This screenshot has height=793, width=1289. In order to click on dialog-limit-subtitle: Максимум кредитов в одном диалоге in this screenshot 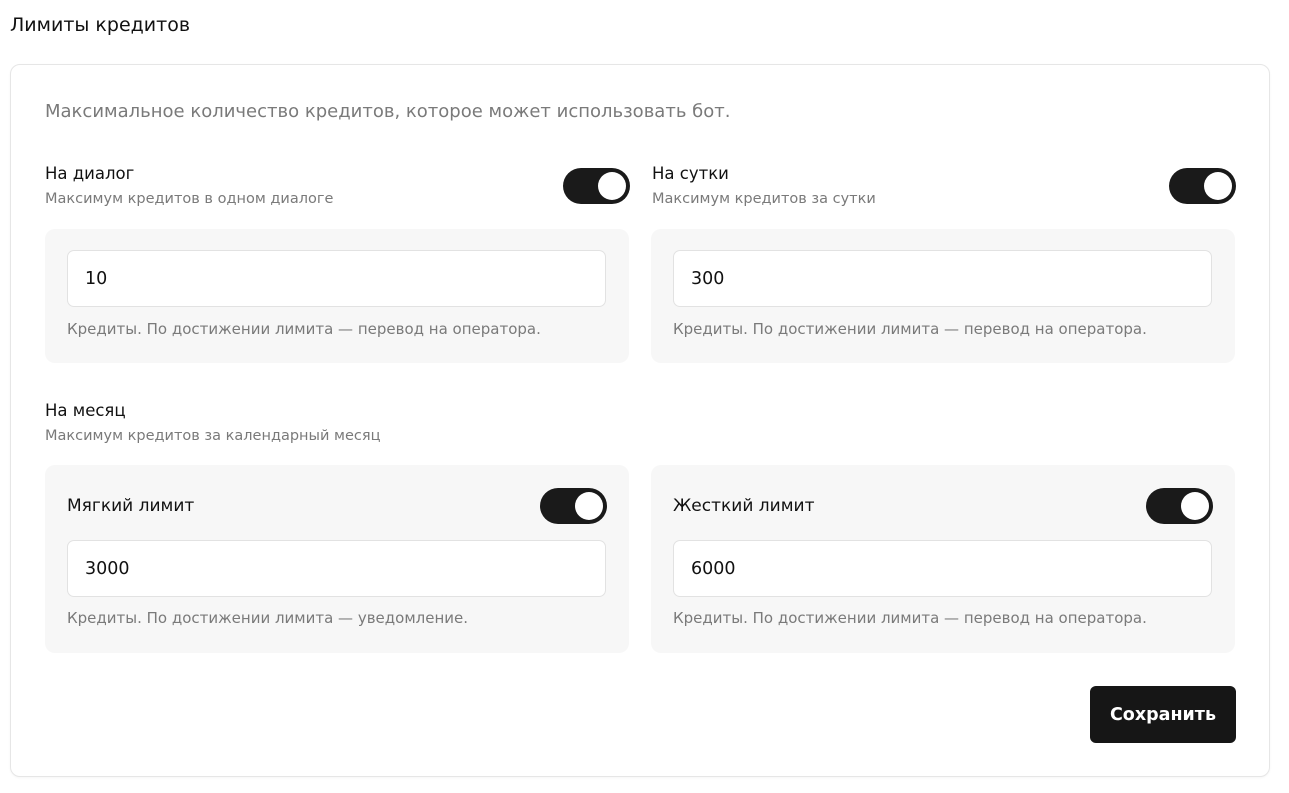, I will do `click(189, 199)`.